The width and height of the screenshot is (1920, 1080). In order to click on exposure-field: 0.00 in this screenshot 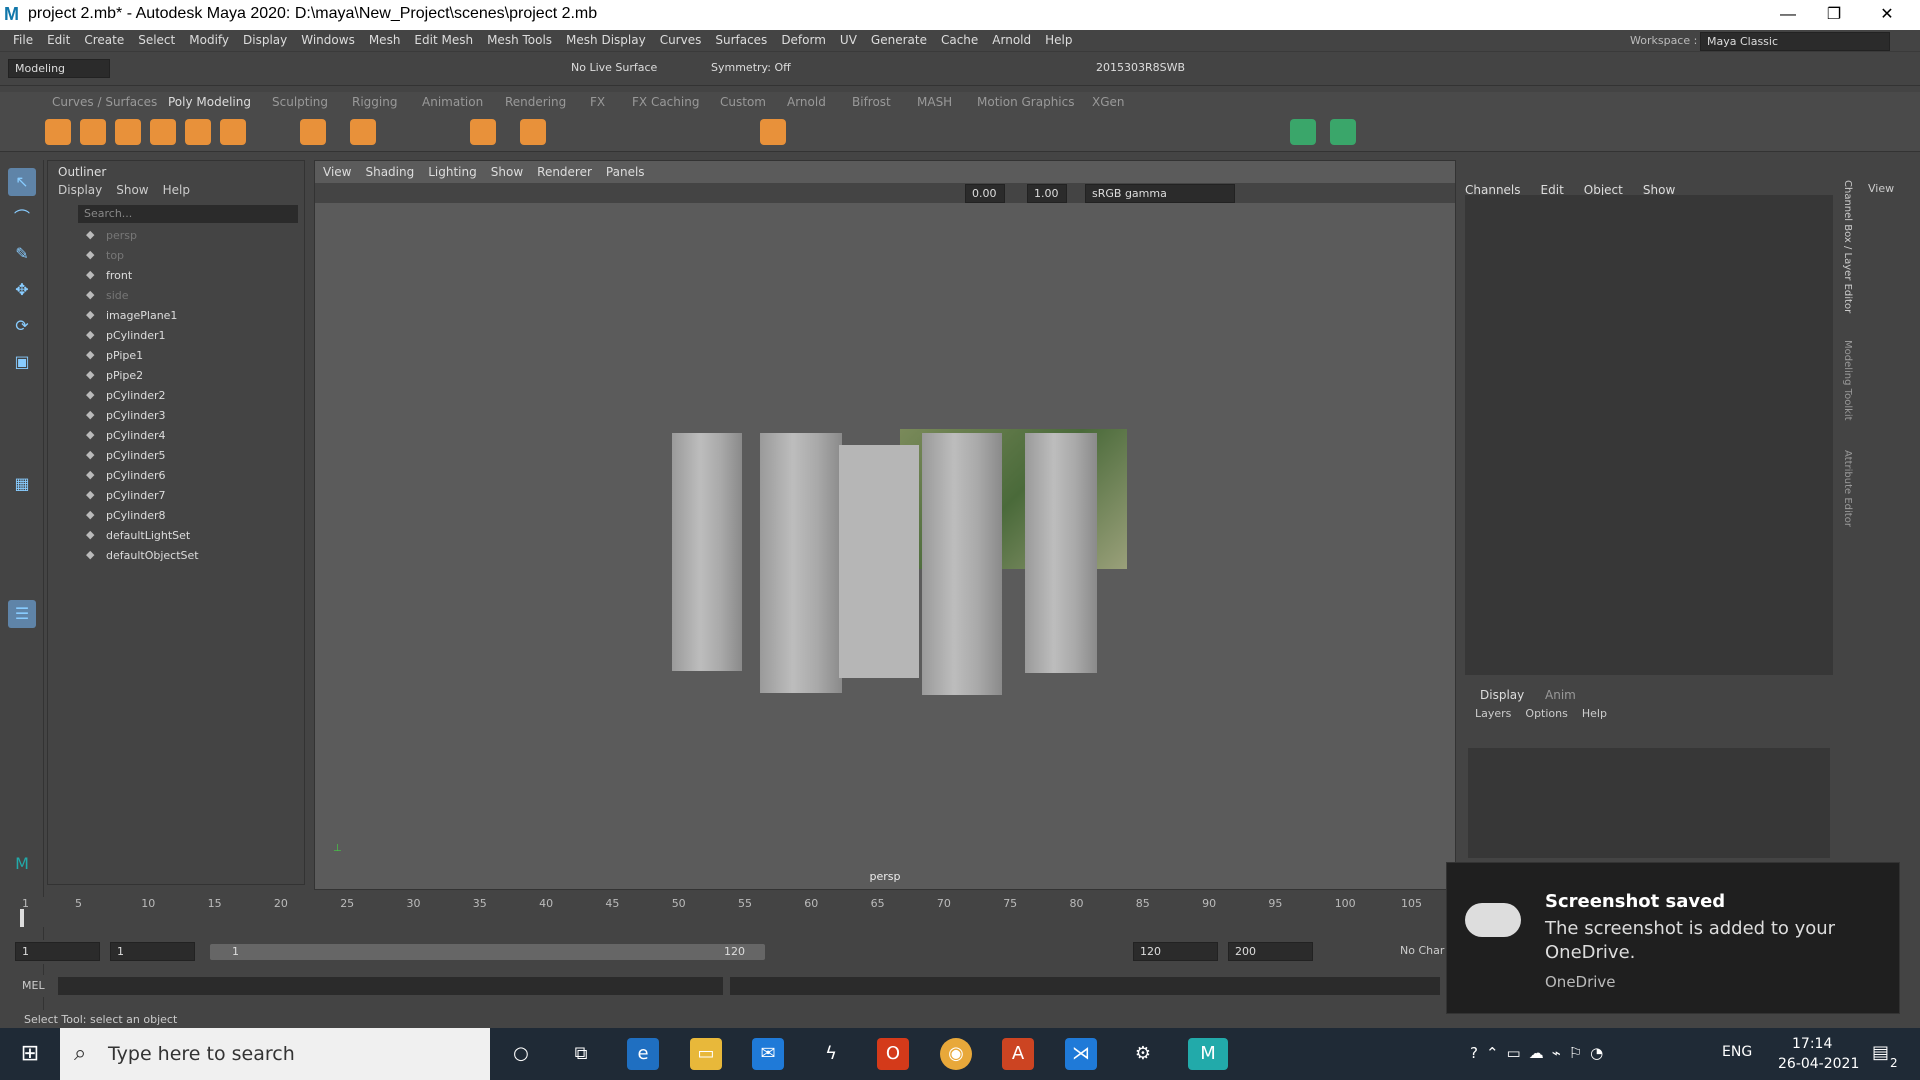, I will do `click(985, 193)`.